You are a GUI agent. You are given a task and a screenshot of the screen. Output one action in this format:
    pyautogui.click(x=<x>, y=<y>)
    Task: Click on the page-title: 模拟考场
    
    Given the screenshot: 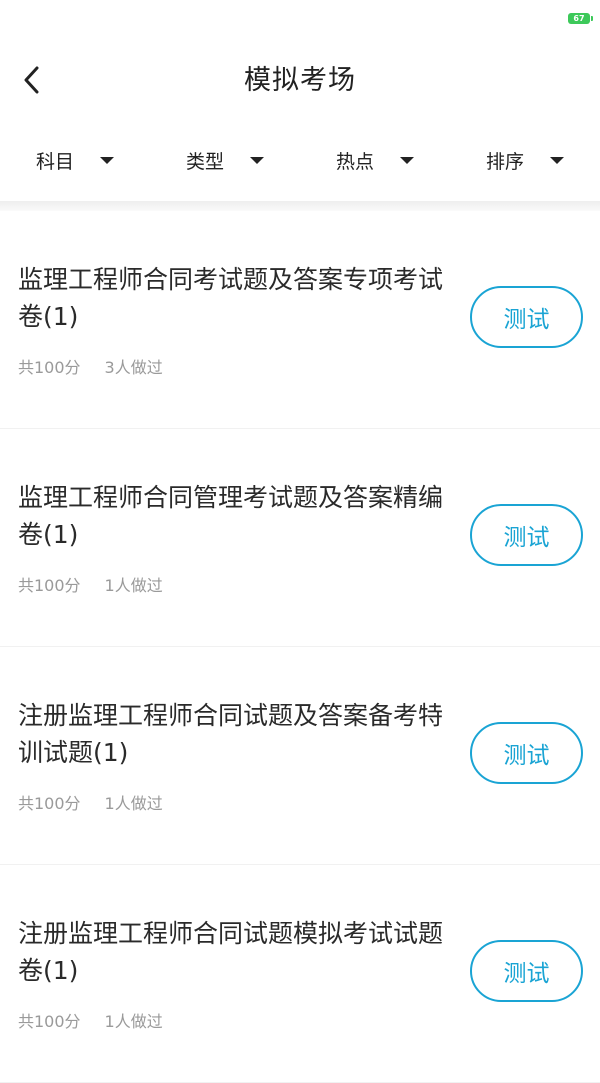 What is the action you would take?
    pyautogui.click(x=300, y=80)
    